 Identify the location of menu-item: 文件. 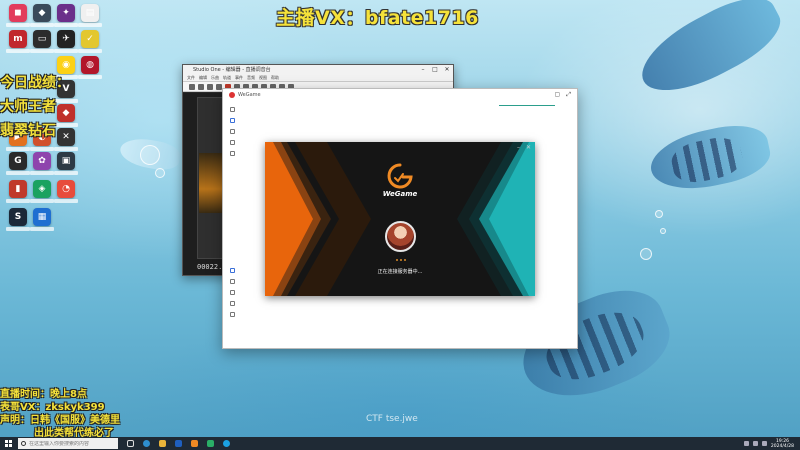
(191, 78).